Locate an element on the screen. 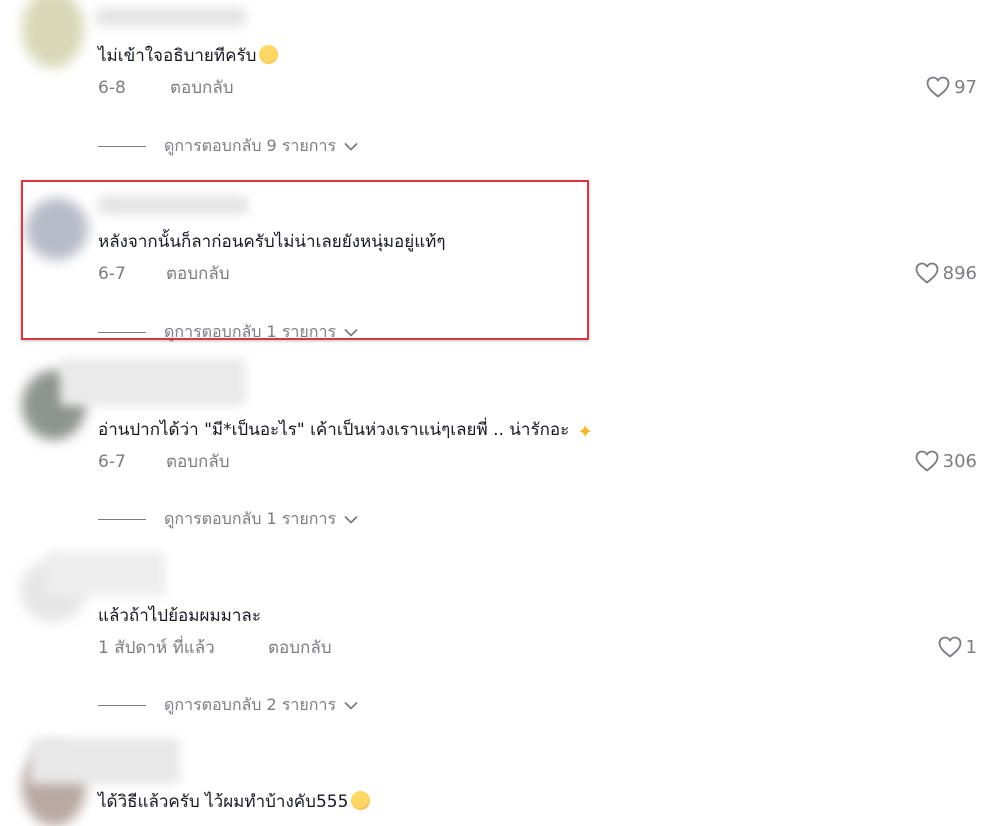  view-replies-label: ดูการตอบกลับ 9 รายการ is located at coordinates (250, 145).